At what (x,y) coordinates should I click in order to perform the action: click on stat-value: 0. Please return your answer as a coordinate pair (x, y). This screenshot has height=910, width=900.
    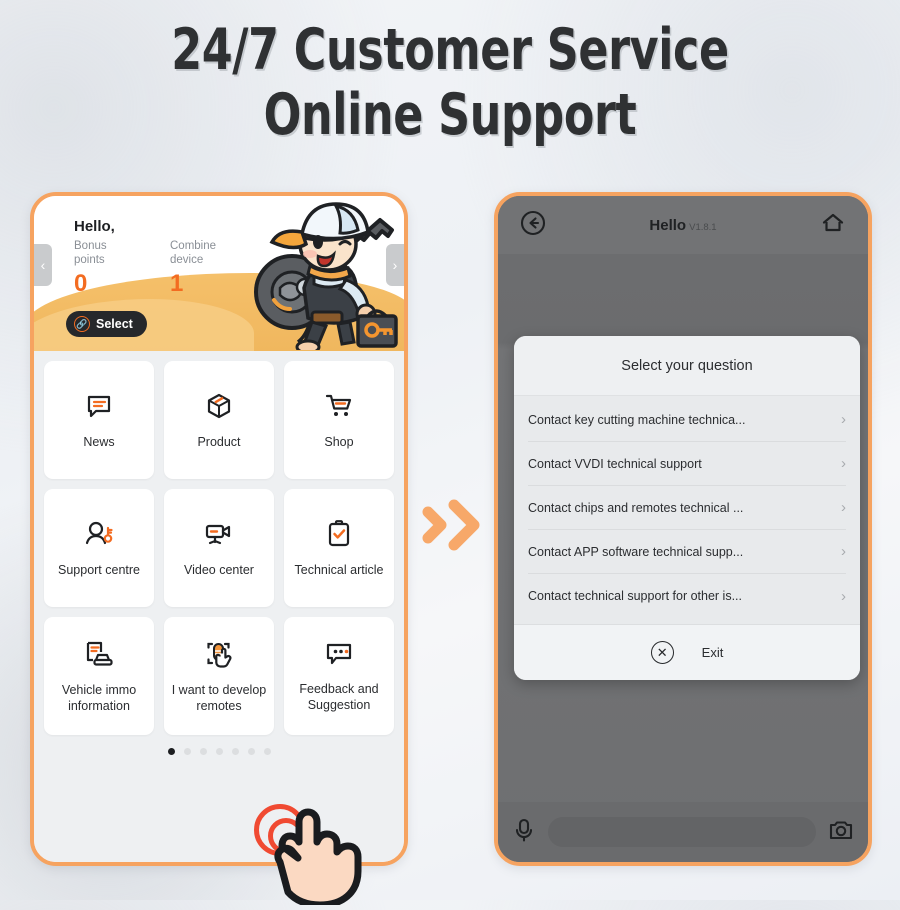
    Looking at the image, I should click on (81, 283).